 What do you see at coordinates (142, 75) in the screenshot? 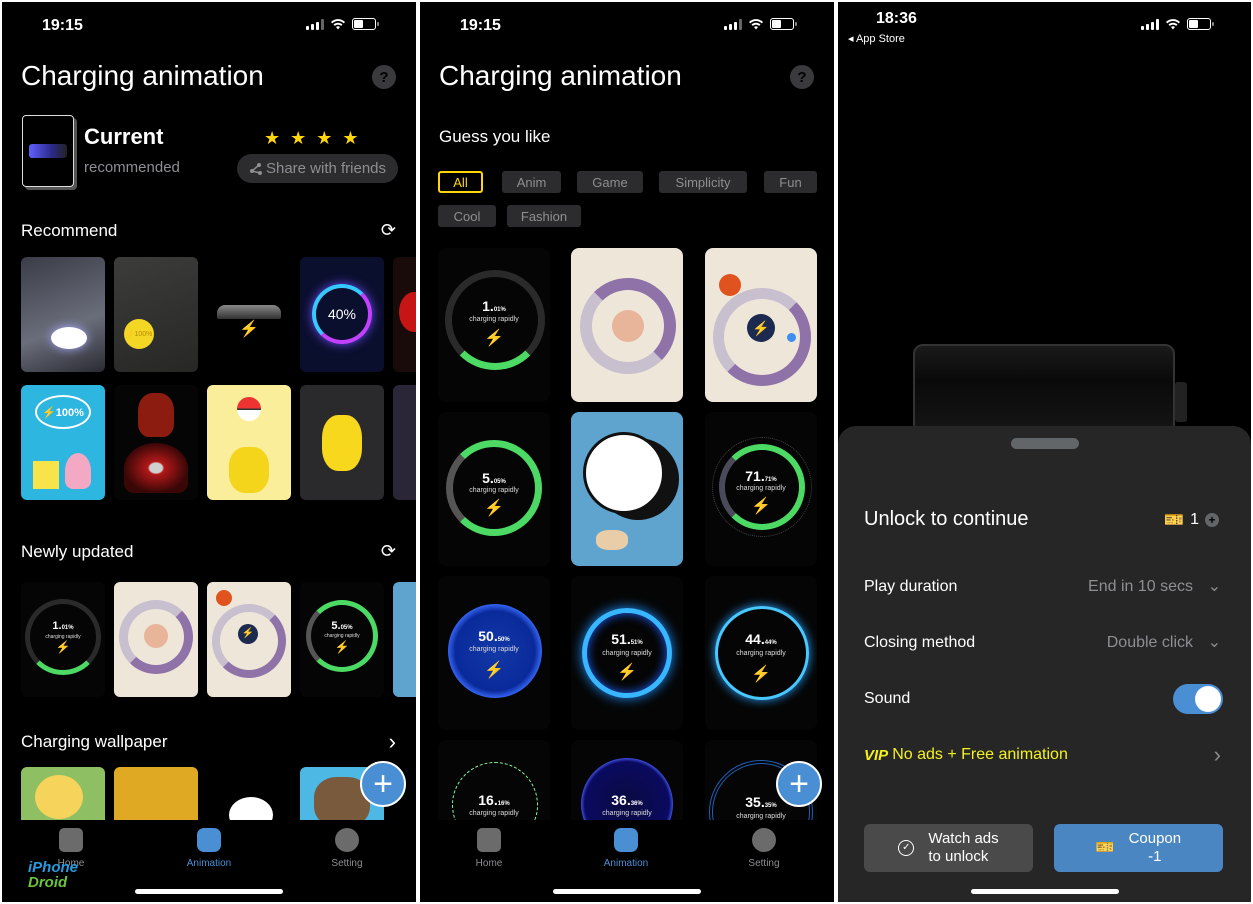
I see `page-title: Charging animation` at bounding box center [142, 75].